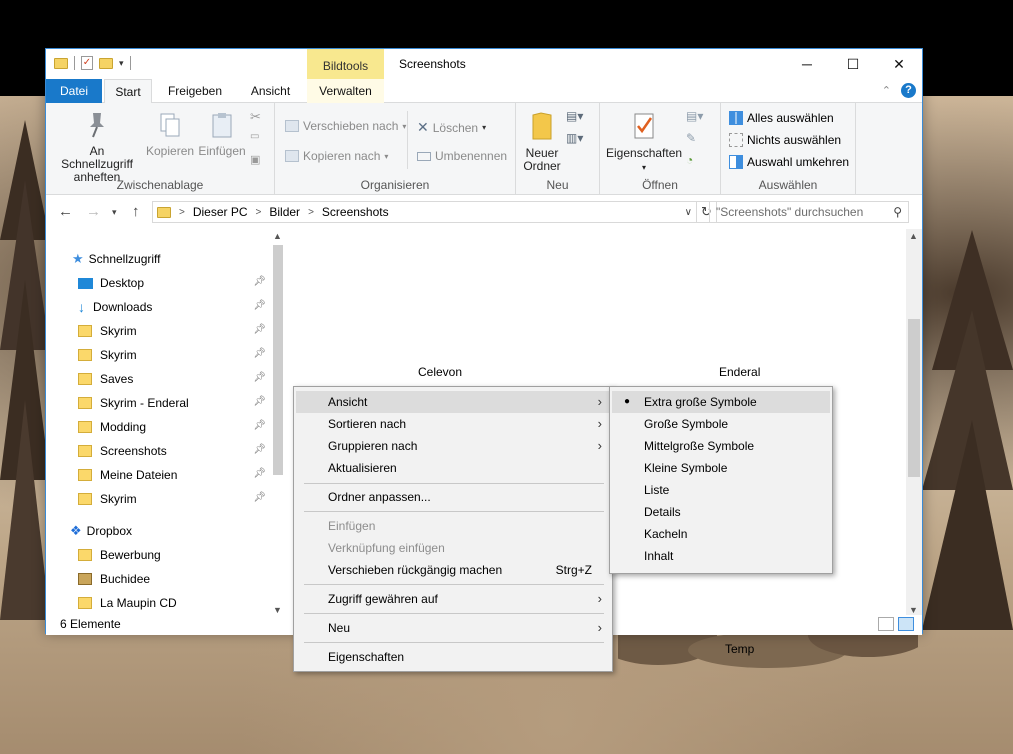 The image size is (1013, 754). What do you see at coordinates (721, 490) in the screenshot?
I see `submenu-item-list: Liste` at bounding box center [721, 490].